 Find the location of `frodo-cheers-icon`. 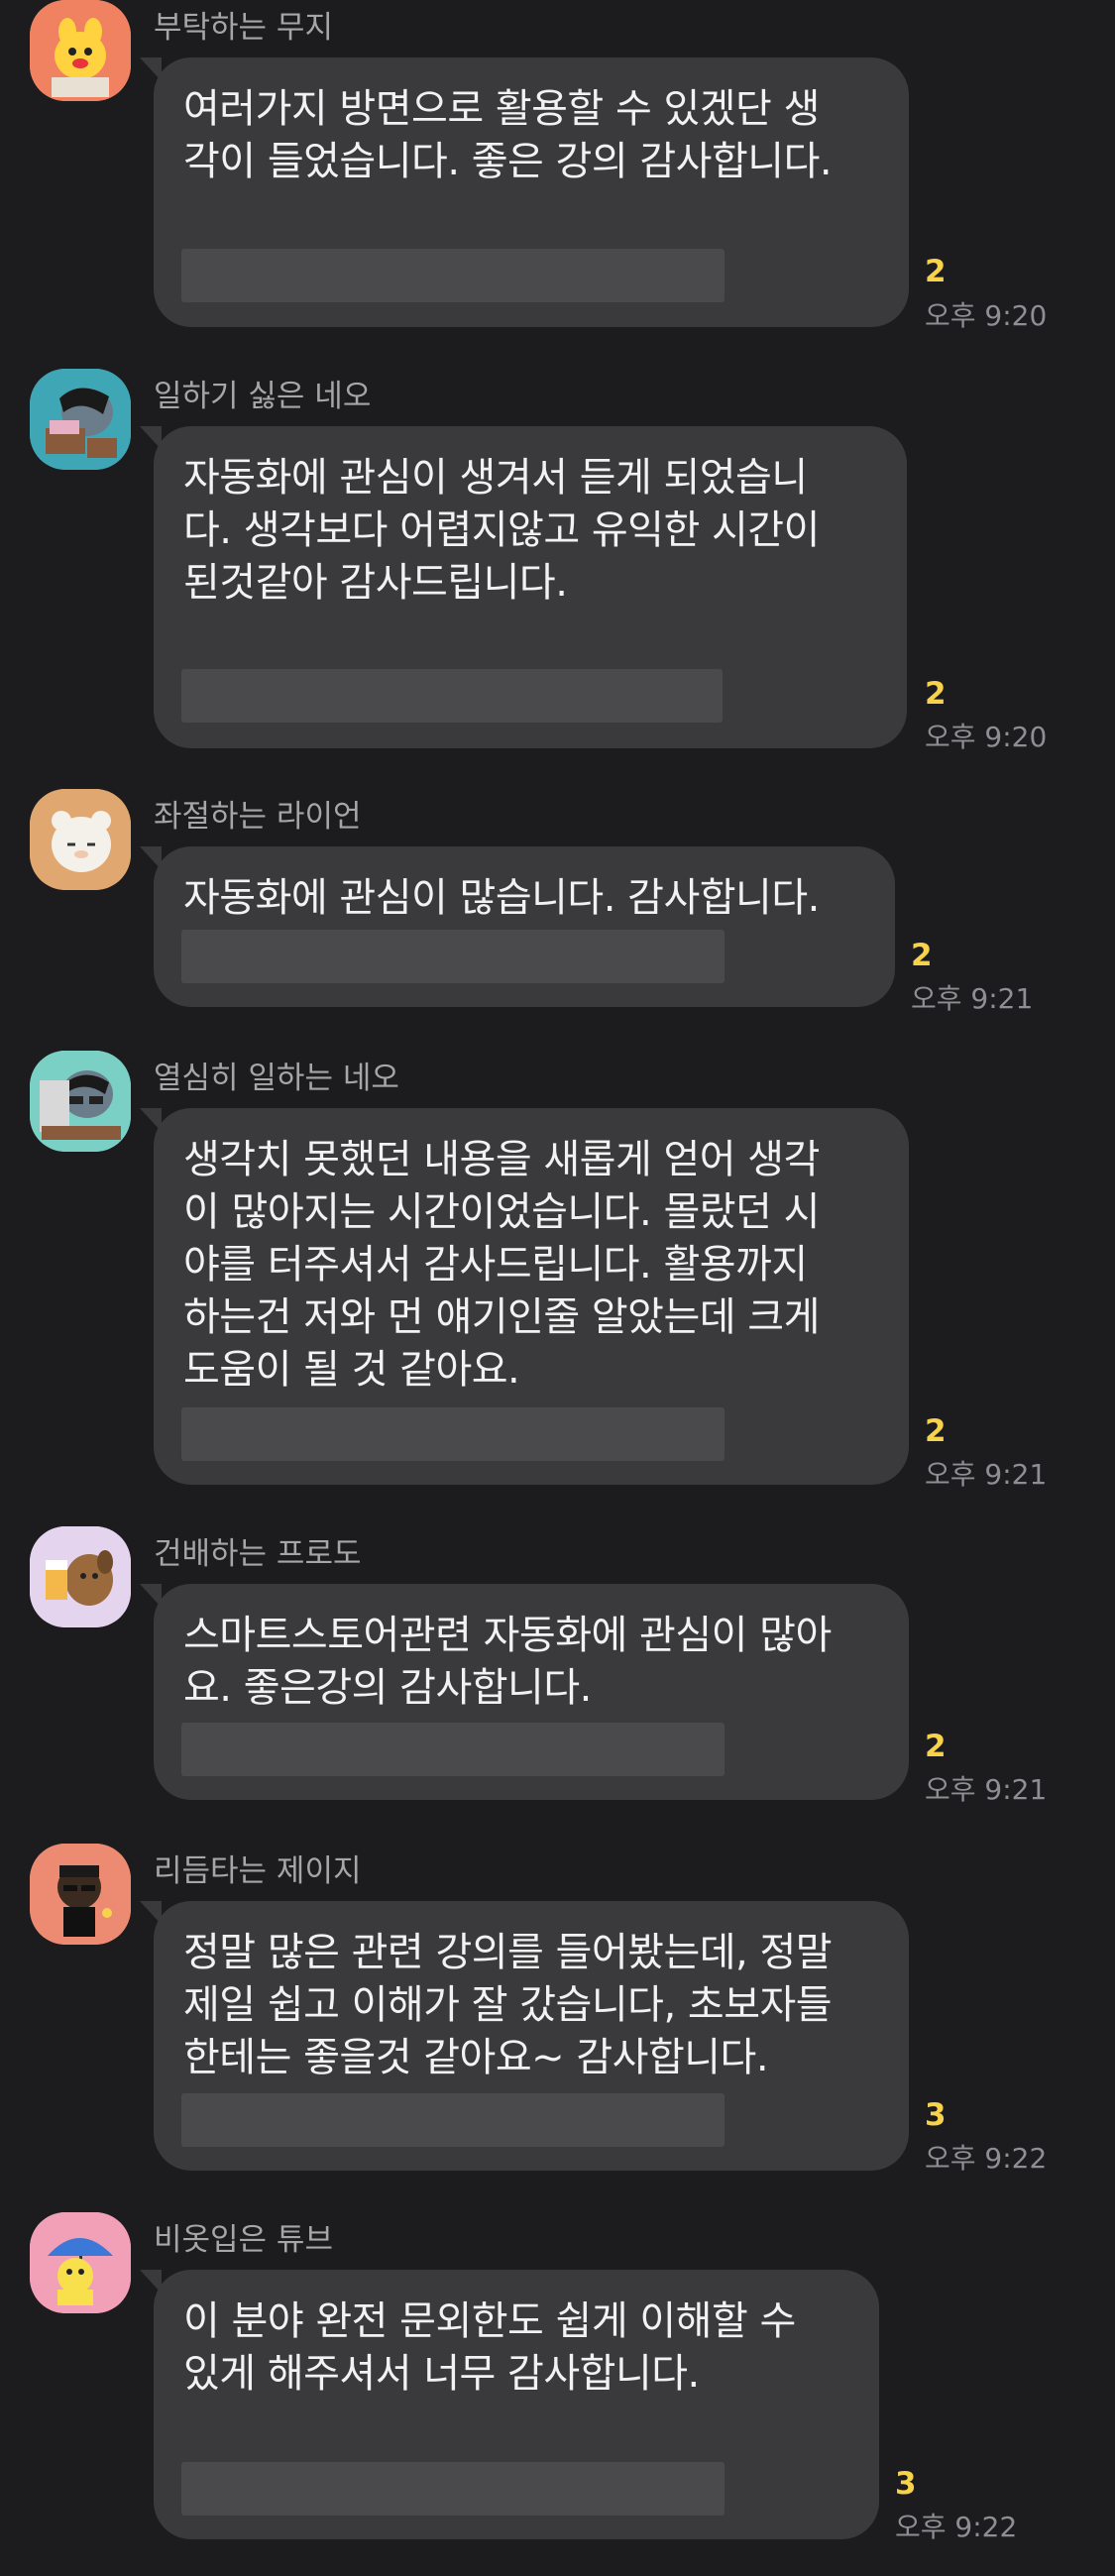

frodo-cheers-icon is located at coordinates (81, 1576).